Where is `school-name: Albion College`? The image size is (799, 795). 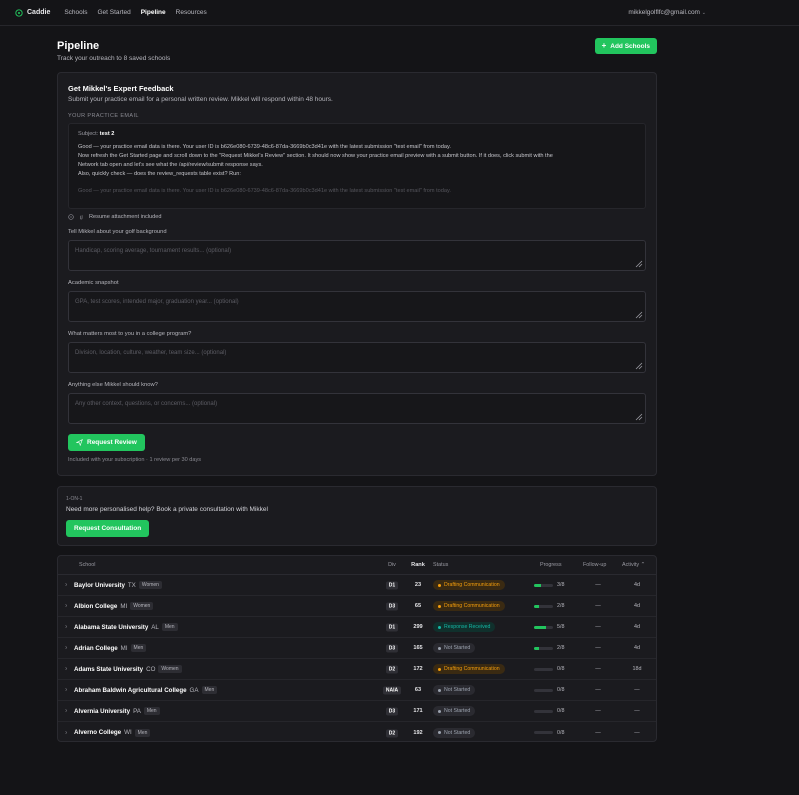 school-name: Albion College is located at coordinates (95, 606).